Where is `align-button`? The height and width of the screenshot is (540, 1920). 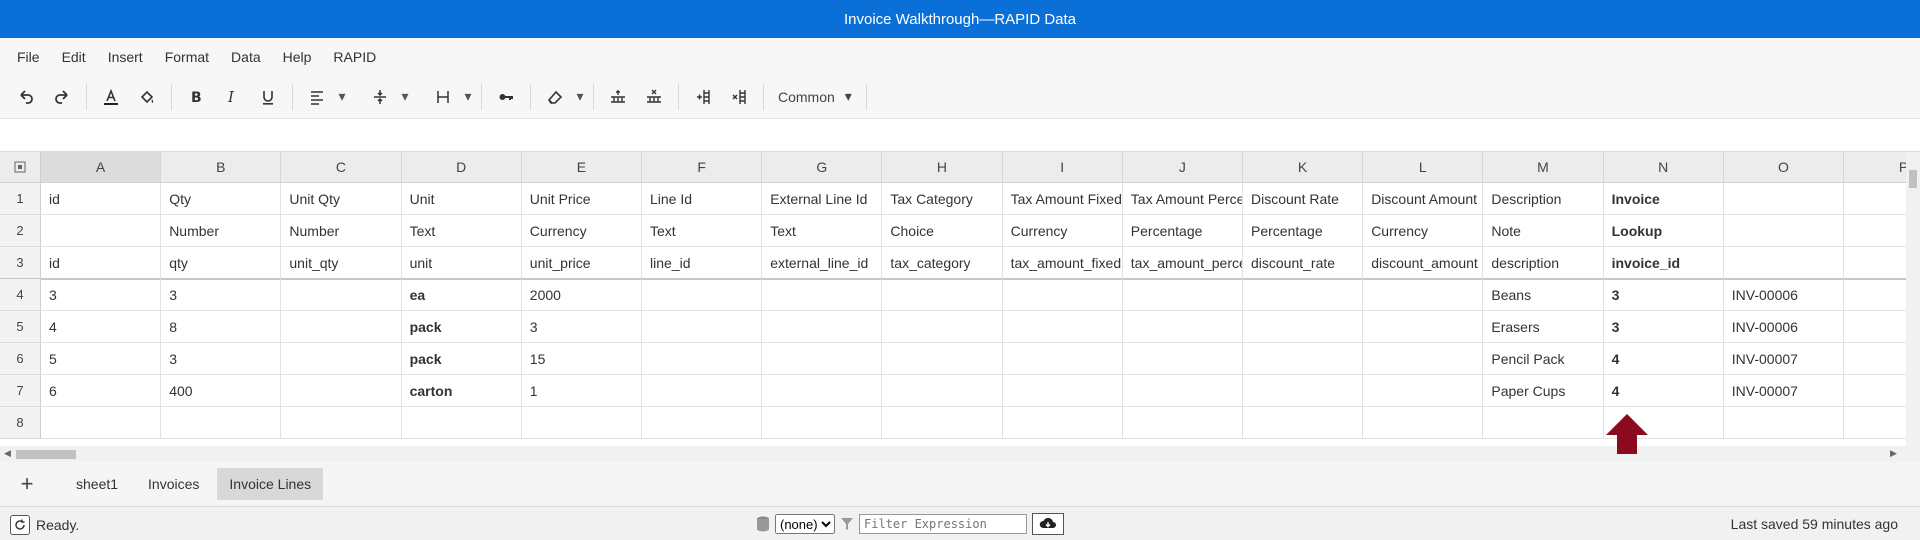 align-button is located at coordinates (317, 97).